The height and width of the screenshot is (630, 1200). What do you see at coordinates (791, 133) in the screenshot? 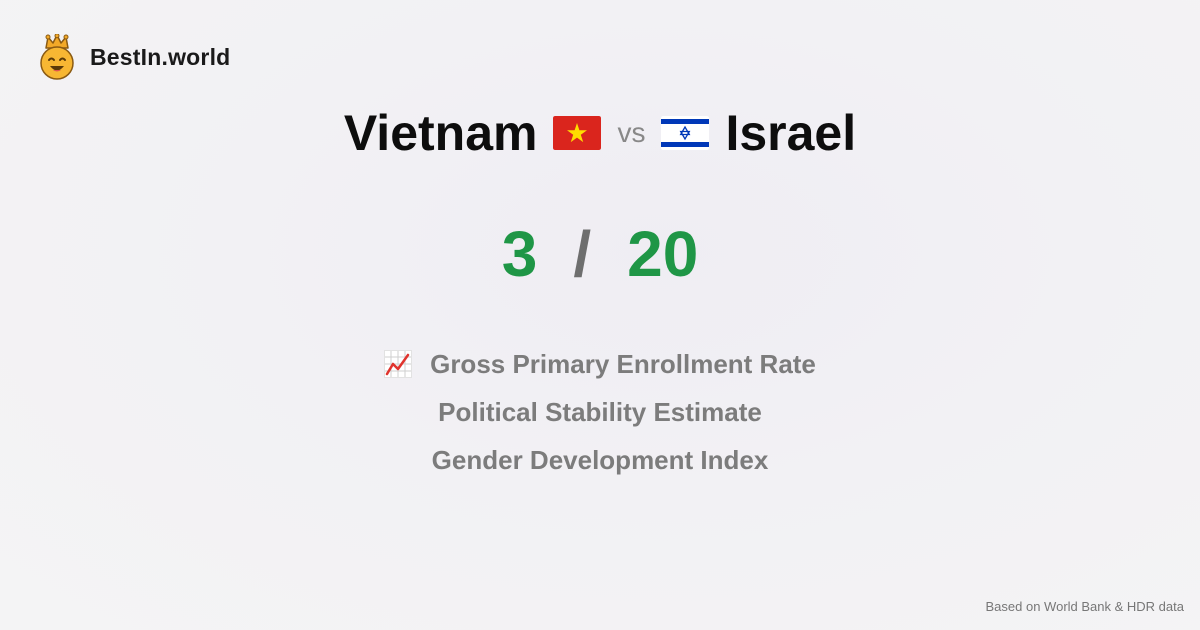
I see `right-country-name: Israel` at bounding box center [791, 133].